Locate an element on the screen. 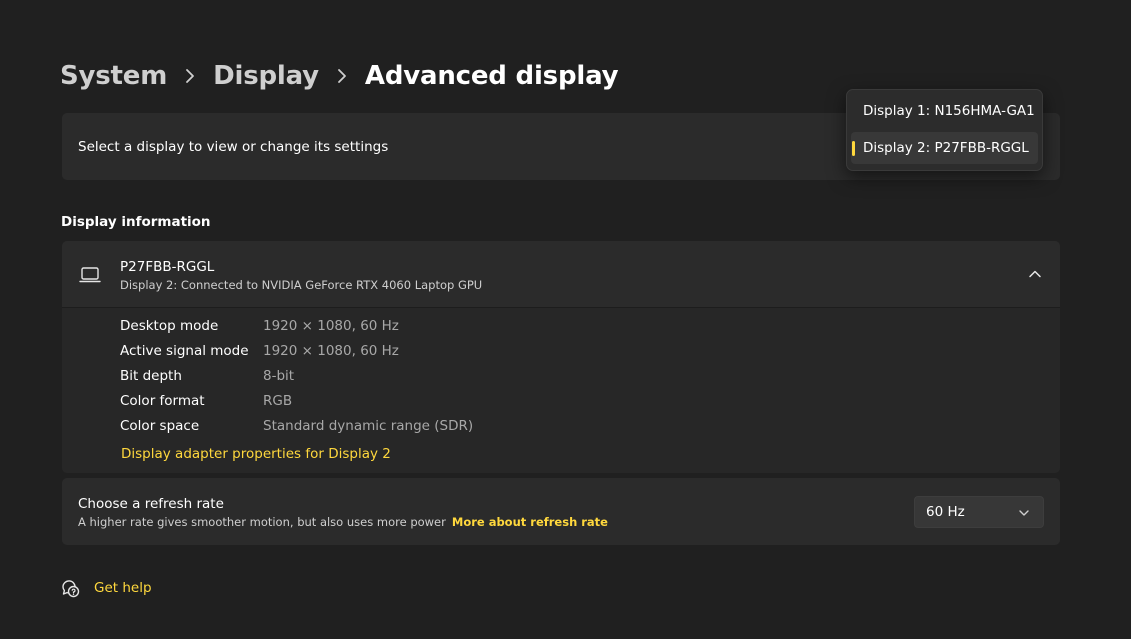 This screenshot has width=1131, height=639. info-key-desktop-mode: Desktop mode is located at coordinates (169, 326).